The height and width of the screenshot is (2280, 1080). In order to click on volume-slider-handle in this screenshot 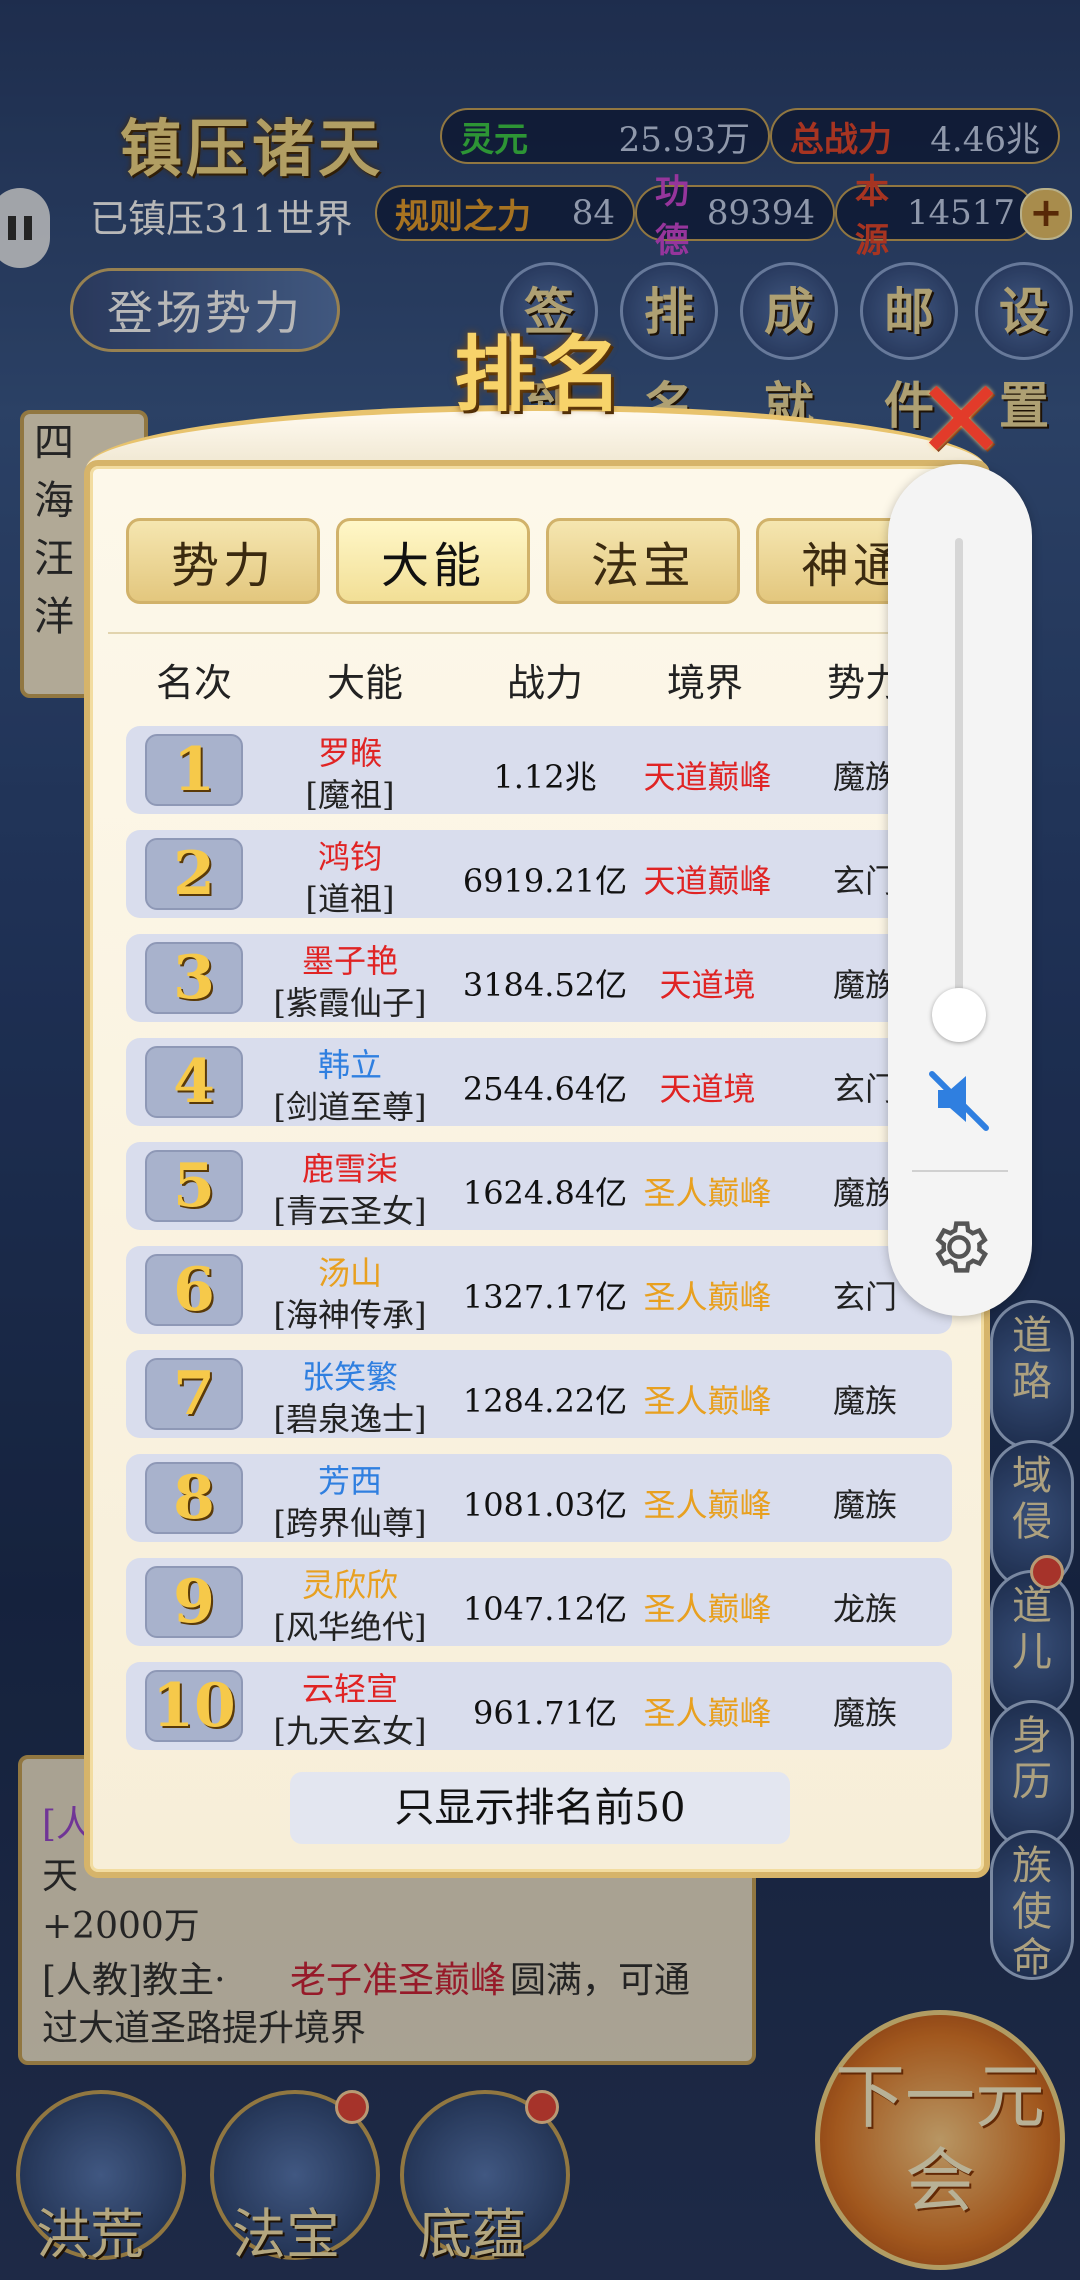, I will do `click(959, 1015)`.